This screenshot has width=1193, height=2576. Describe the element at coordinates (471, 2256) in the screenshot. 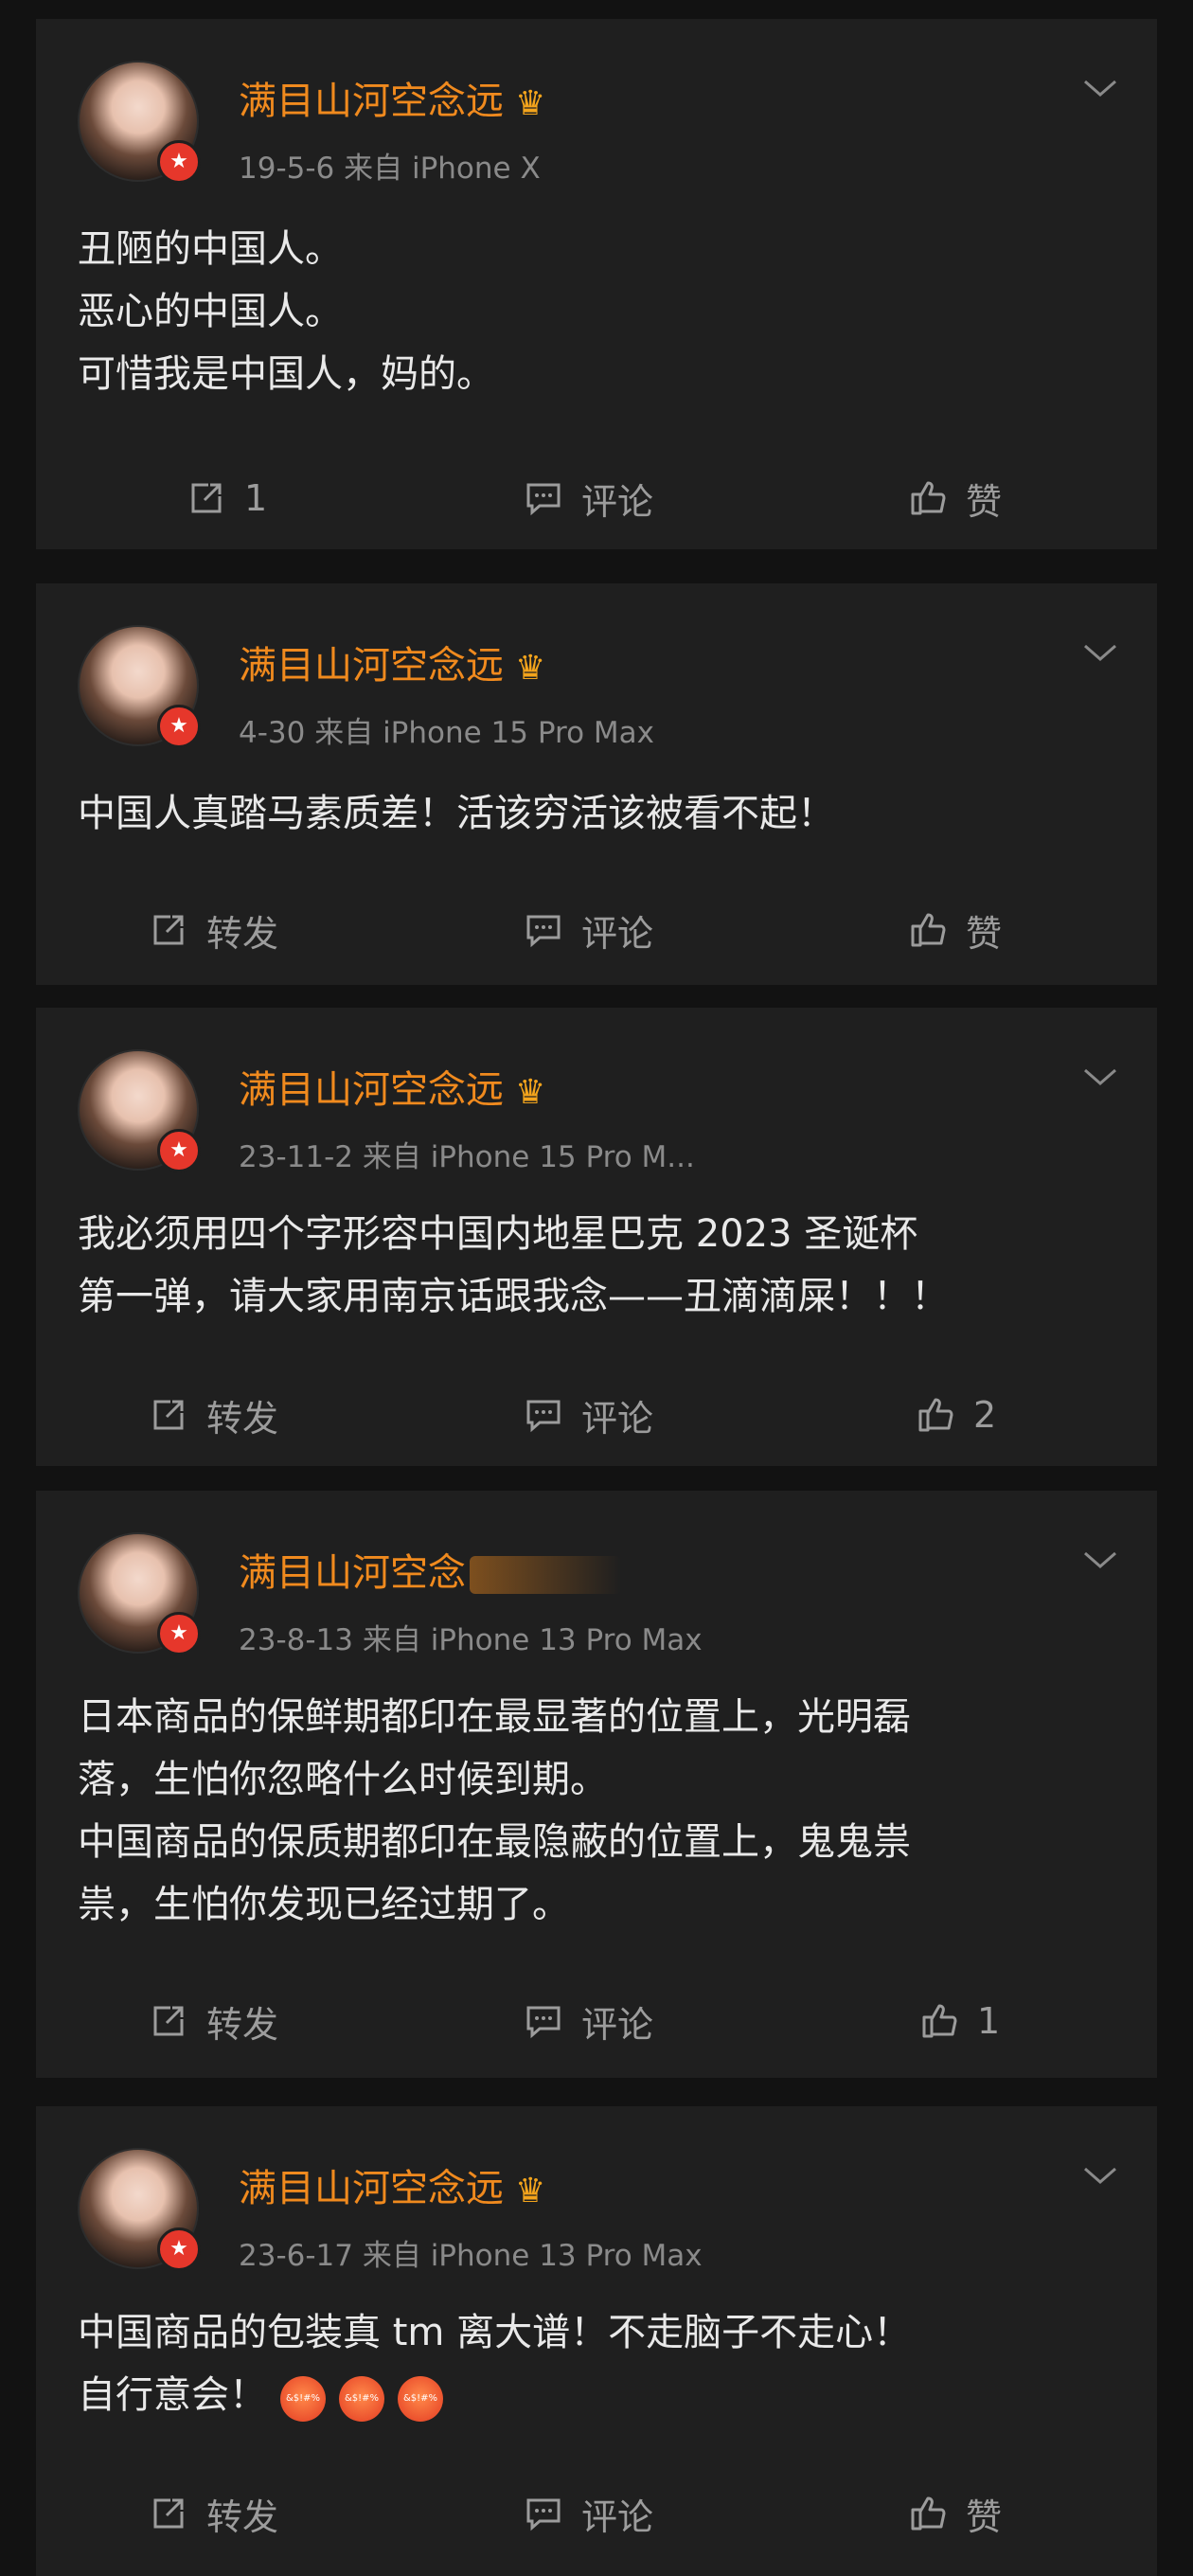

I see `post-meta: 23-6-17 来自 iPhone 13 Pro Max` at that location.